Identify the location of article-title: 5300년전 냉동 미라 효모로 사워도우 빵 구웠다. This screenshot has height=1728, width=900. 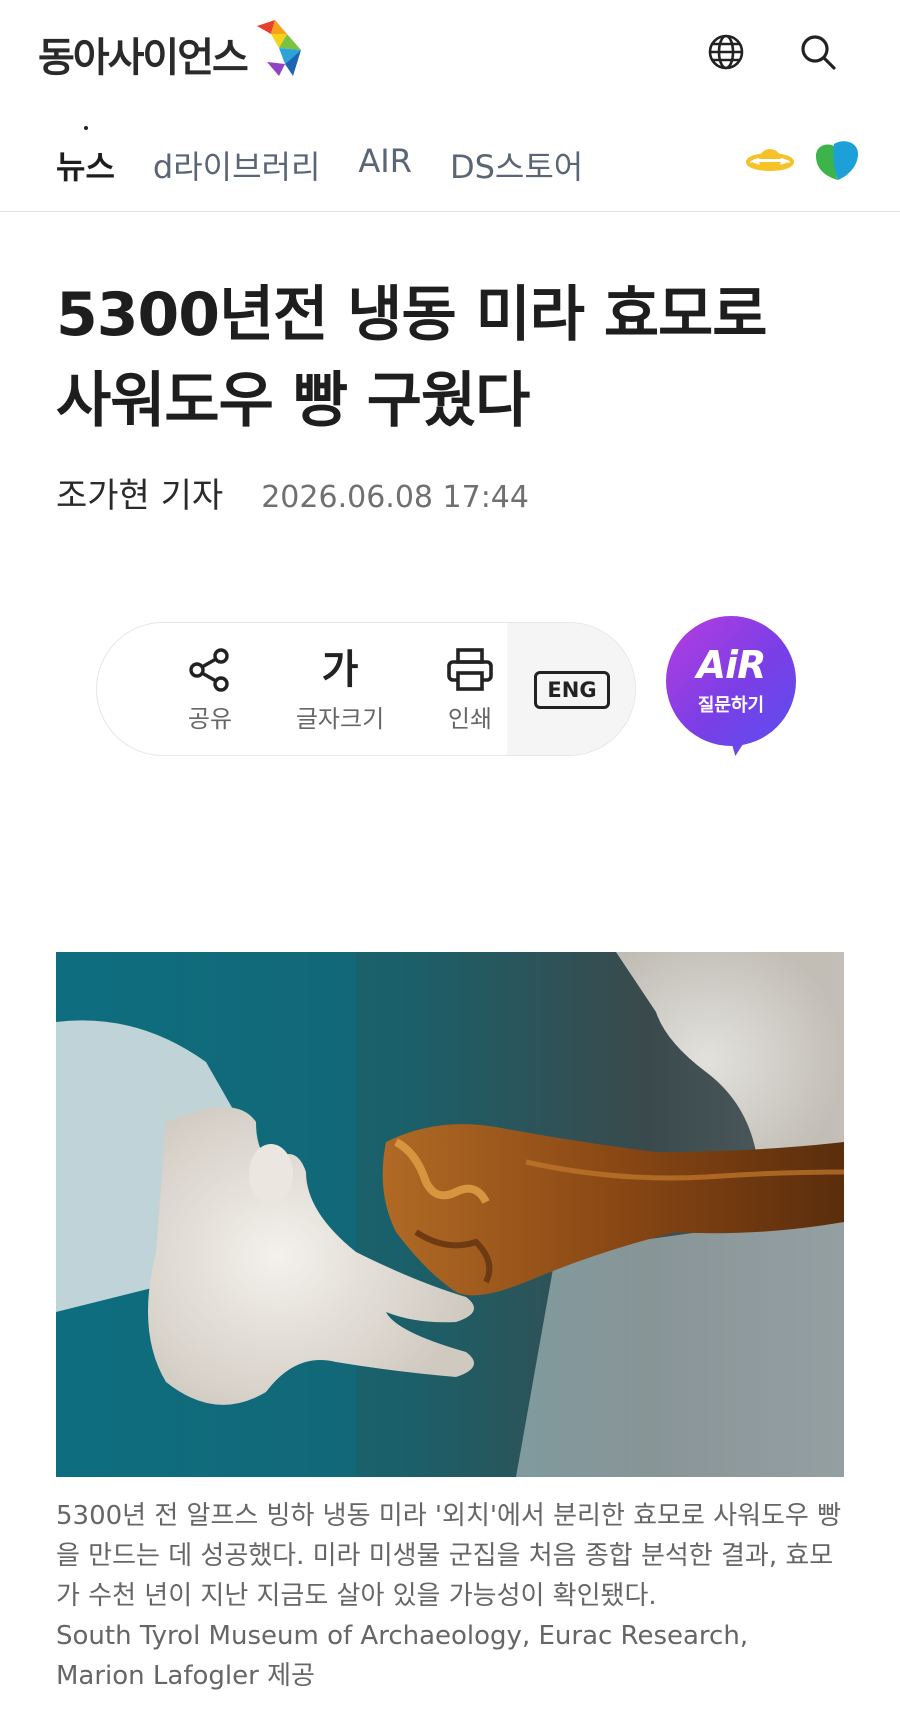
(456, 358).